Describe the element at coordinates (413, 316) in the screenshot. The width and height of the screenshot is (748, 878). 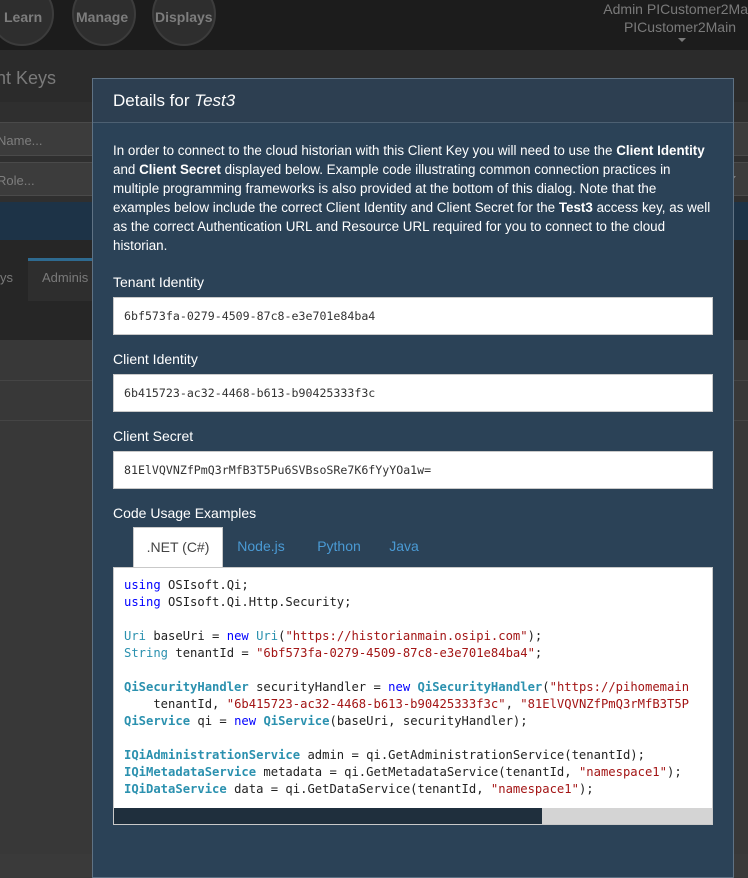
I see `tenant-identity-field: 6bf573fa-0279-4509-87c8-e3e701e84ba4` at that location.